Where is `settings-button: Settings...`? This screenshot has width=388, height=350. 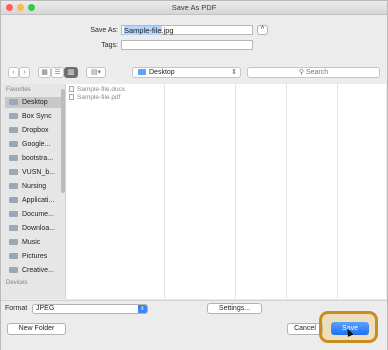 settings-button: Settings... is located at coordinates (234, 308).